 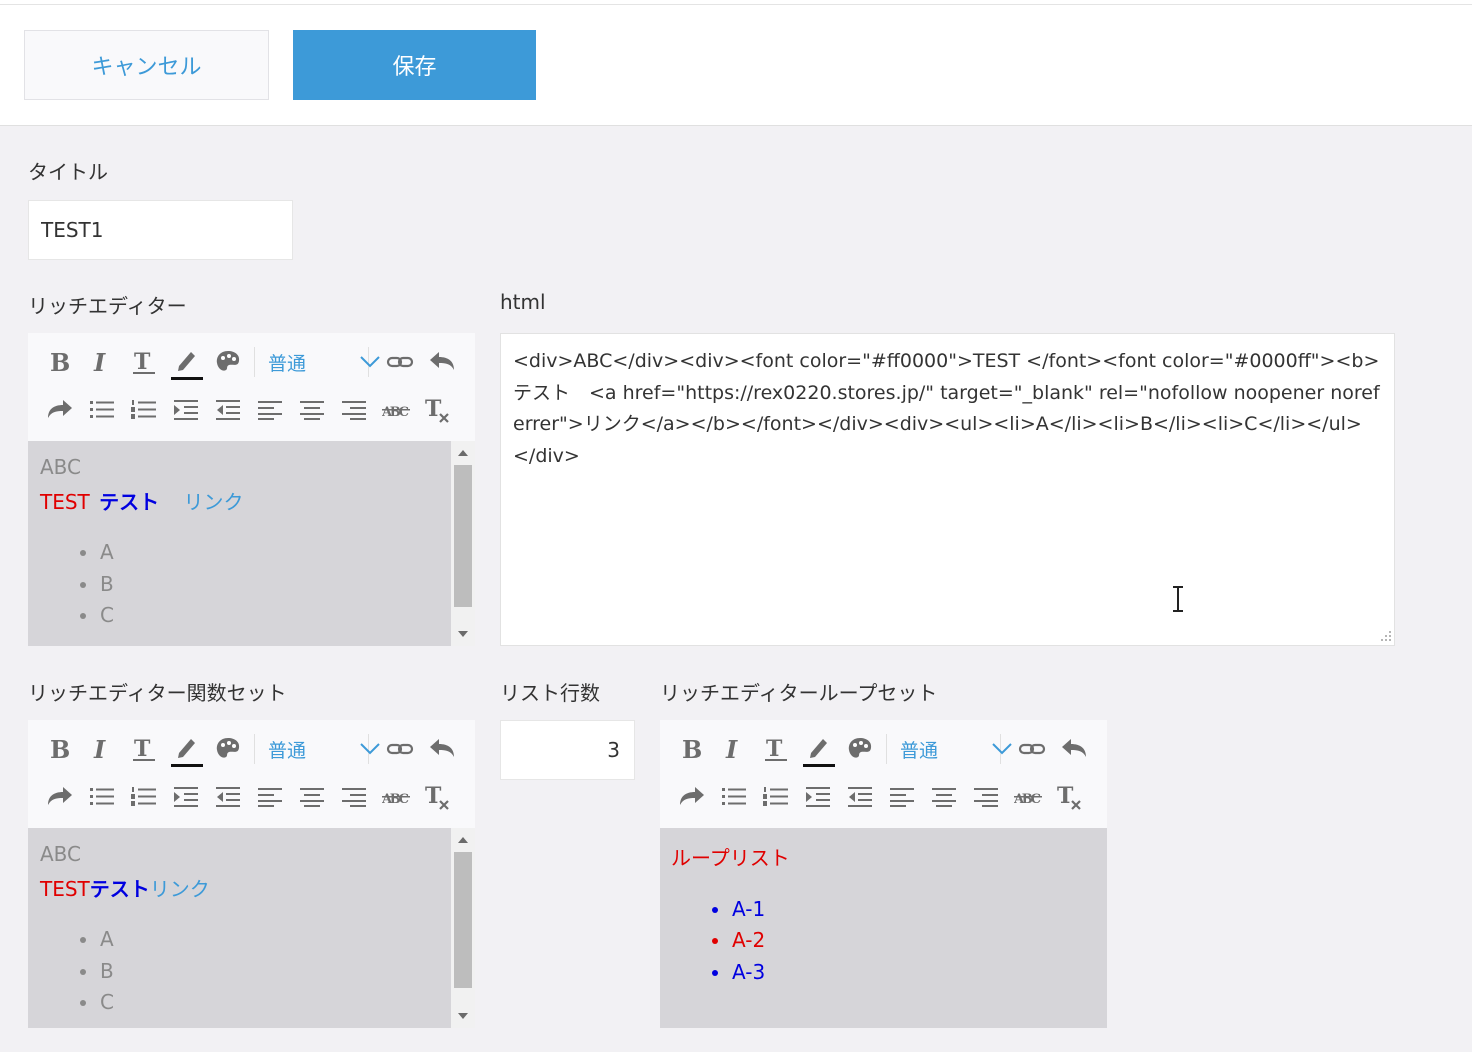 What do you see at coordinates (146, 65) in the screenshot?
I see `cancel-button: キャンセル` at bounding box center [146, 65].